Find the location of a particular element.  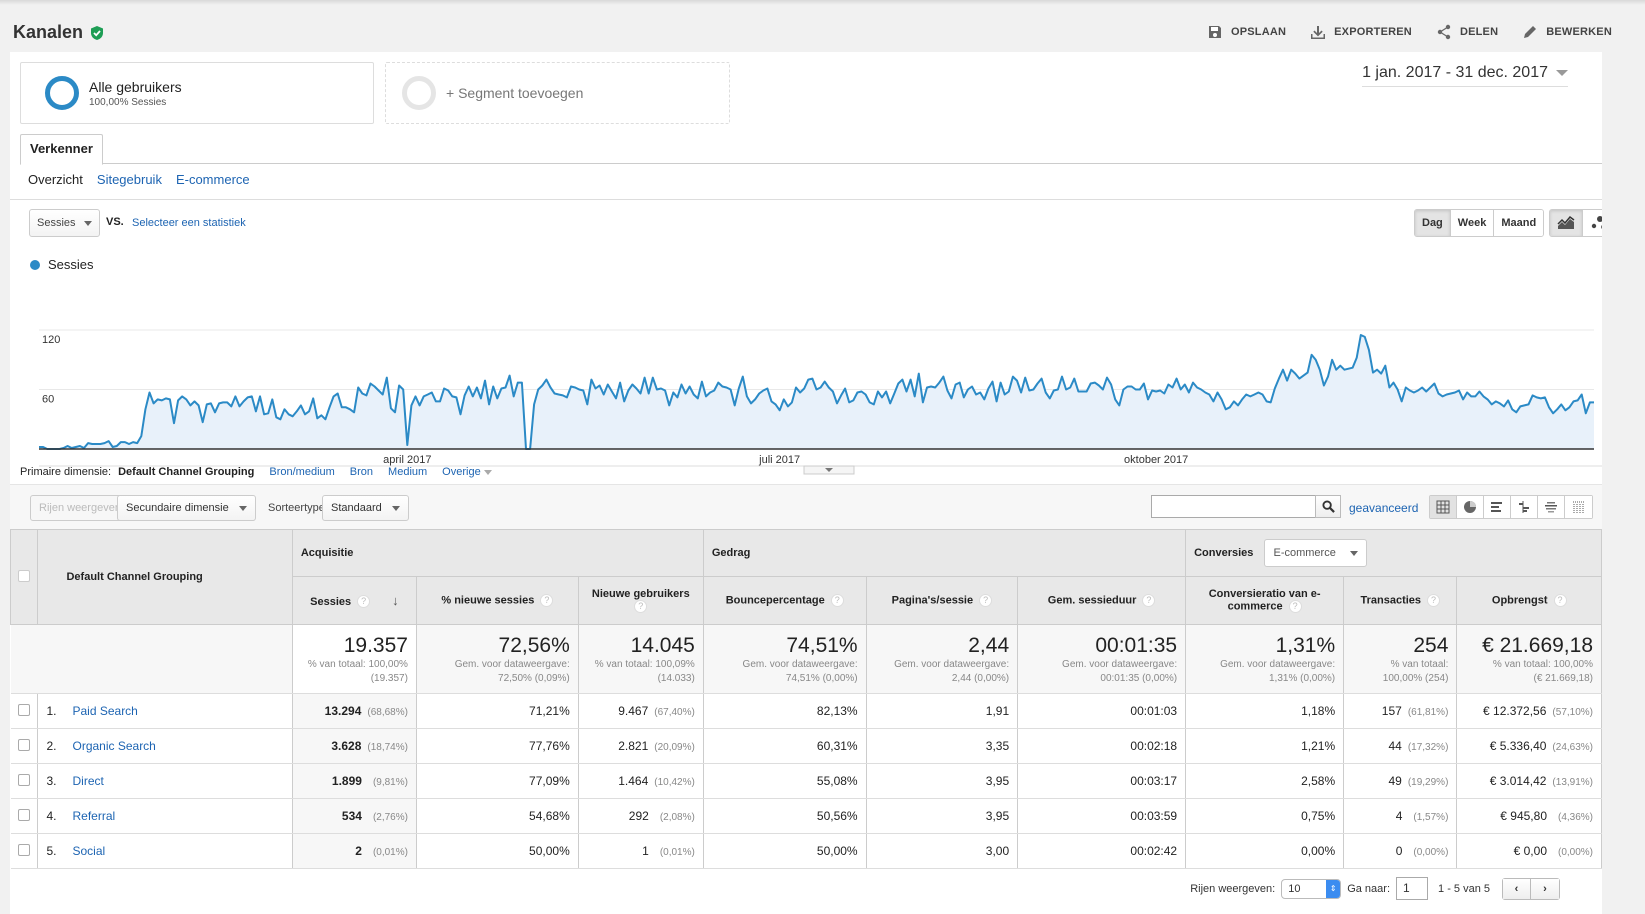

revenue-cell: € 3.014,42 (13,91%) is located at coordinates (1529, 781).